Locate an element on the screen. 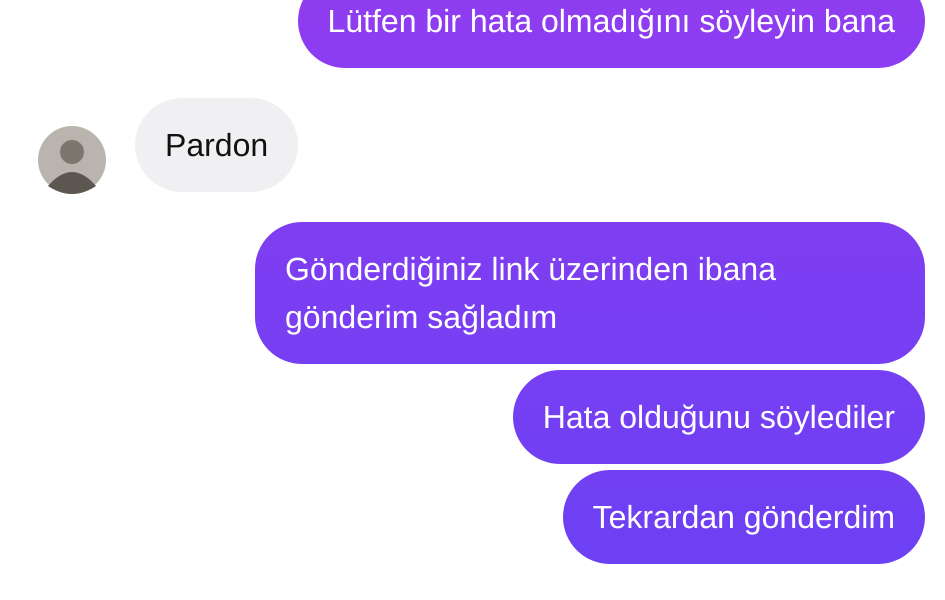 Image resolution: width=945 pixels, height=600 pixels. sent-message-bubble: Hata olduğunu söylediler is located at coordinates (718, 417).